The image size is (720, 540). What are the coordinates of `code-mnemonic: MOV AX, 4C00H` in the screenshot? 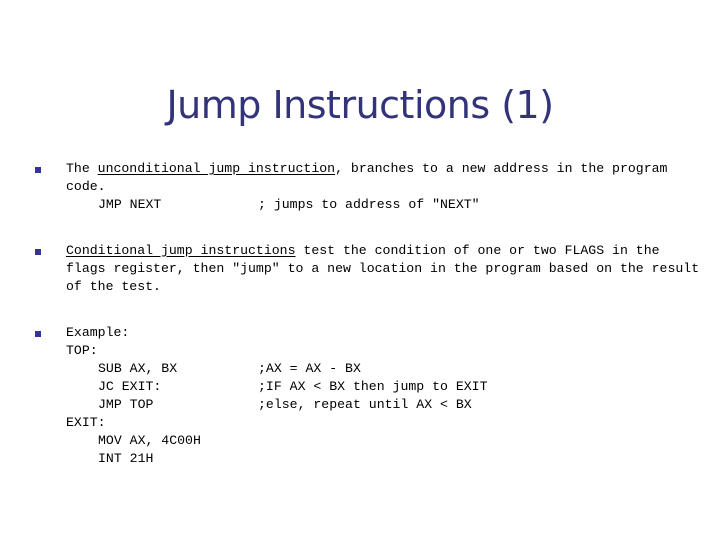 It's located at (149, 440).